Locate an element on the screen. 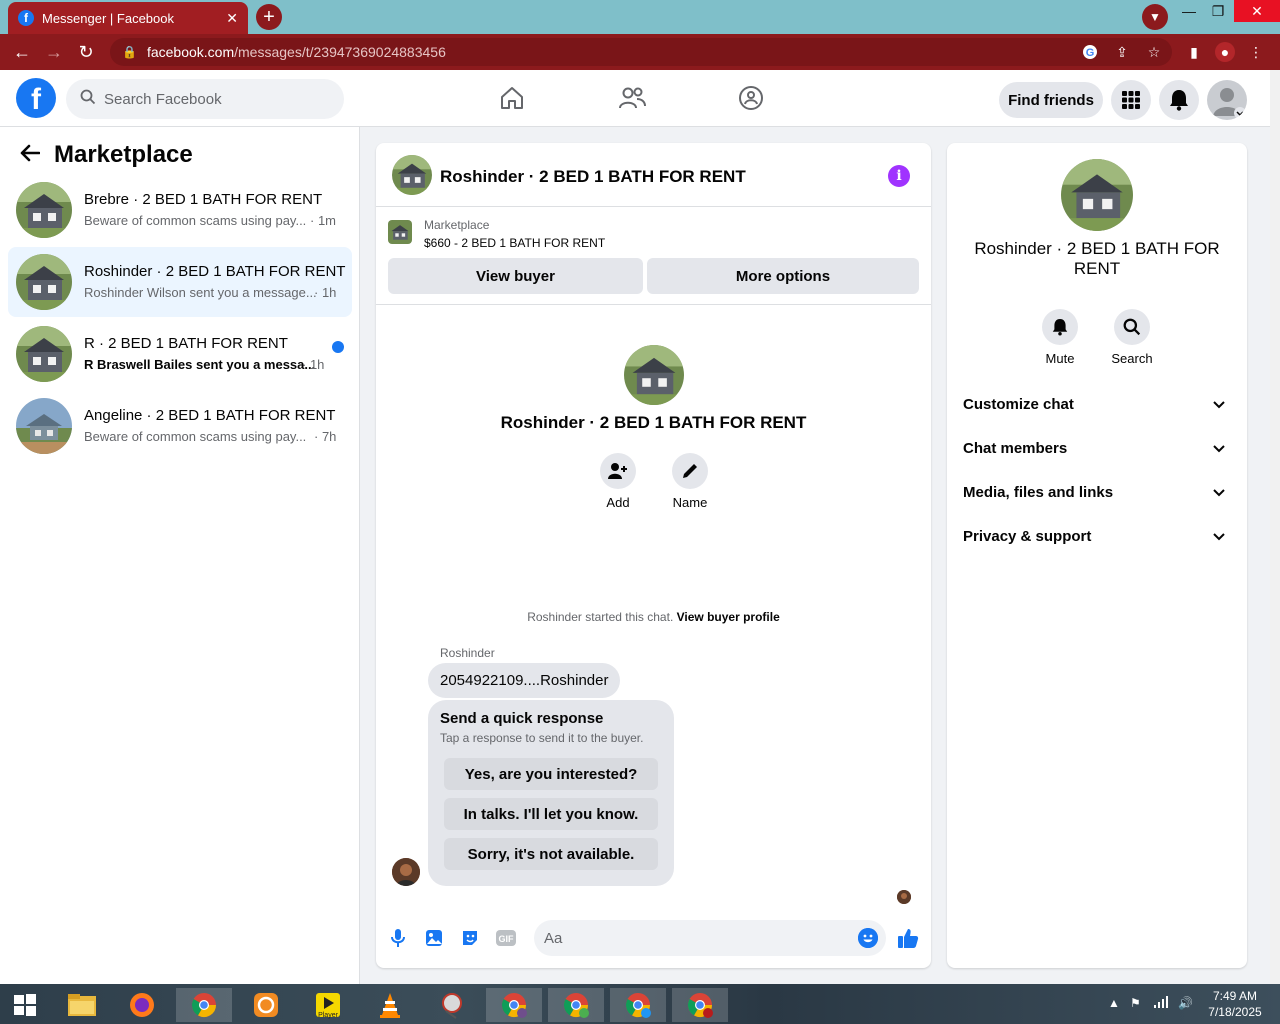  taskbar-clock: 7:49 AM 7/18/2025 is located at coordinates (1235, 1004).